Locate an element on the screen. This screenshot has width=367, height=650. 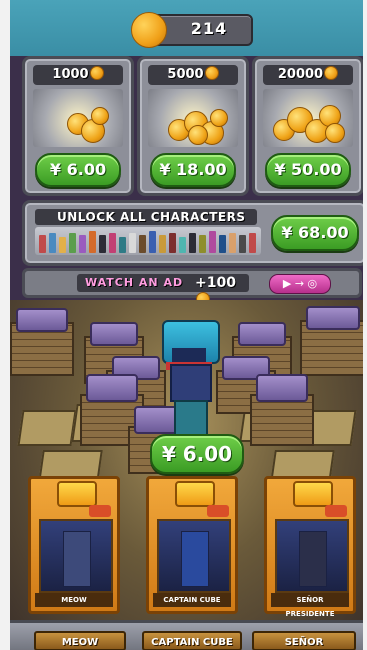
pack-amount: 1000 is located at coordinates (78, 75).